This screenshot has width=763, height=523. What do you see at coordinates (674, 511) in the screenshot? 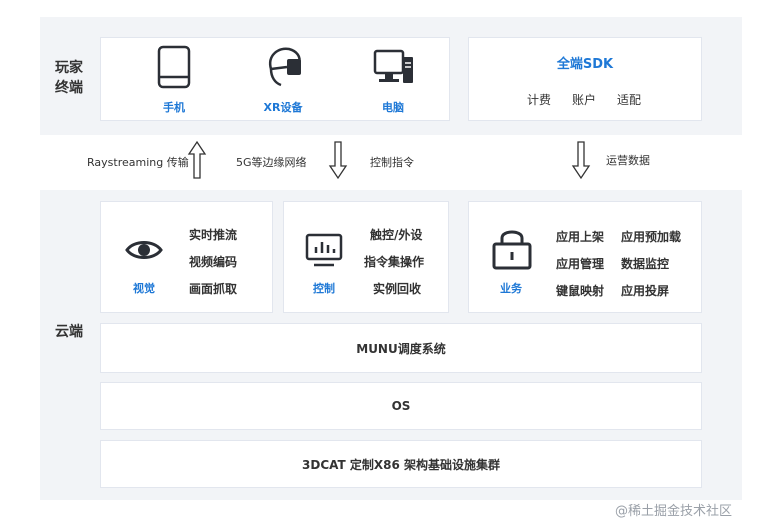
I see `watermark: @稀土掘金技术社区` at bounding box center [674, 511].